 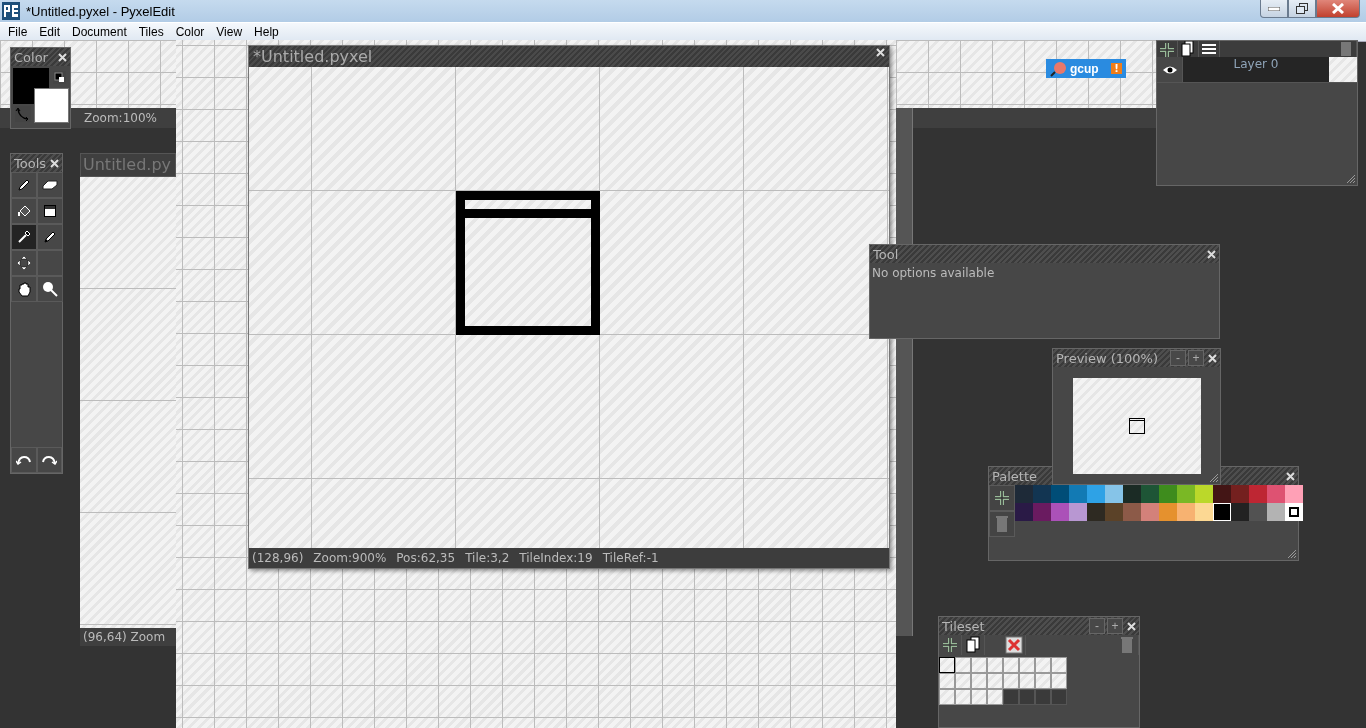 I want to click on default-colors-icon, so click(x=59, y=77).